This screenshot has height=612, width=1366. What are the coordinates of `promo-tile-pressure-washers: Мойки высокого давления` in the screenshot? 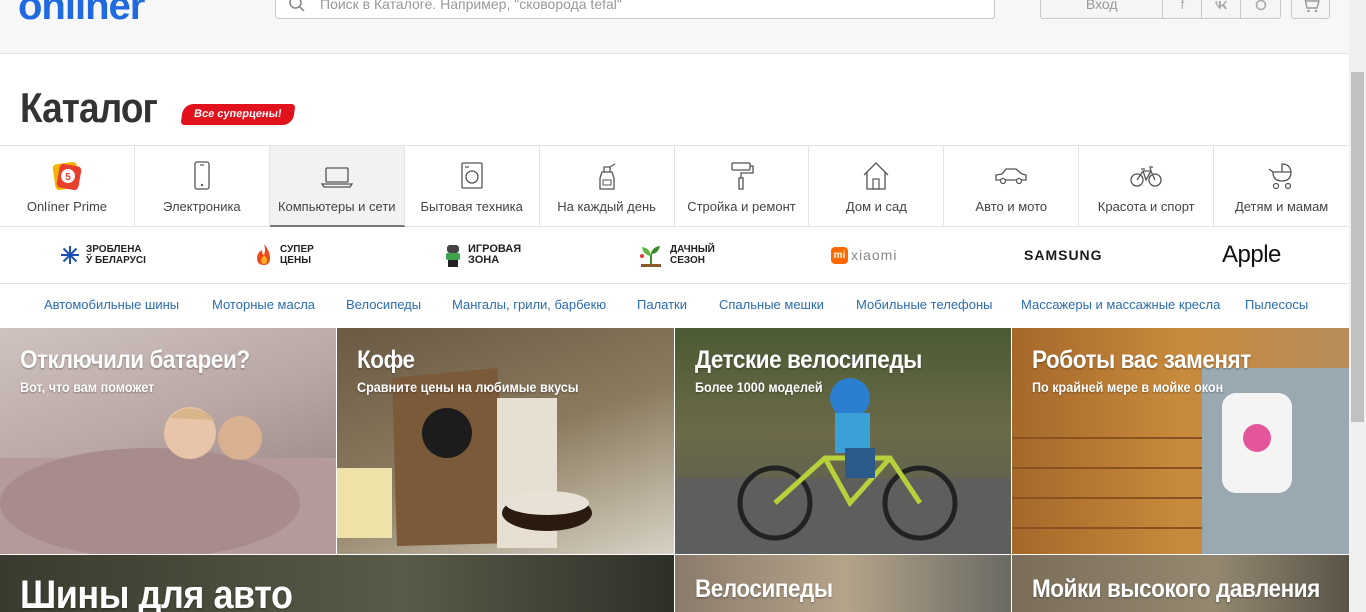 It's located at (1180, 583).